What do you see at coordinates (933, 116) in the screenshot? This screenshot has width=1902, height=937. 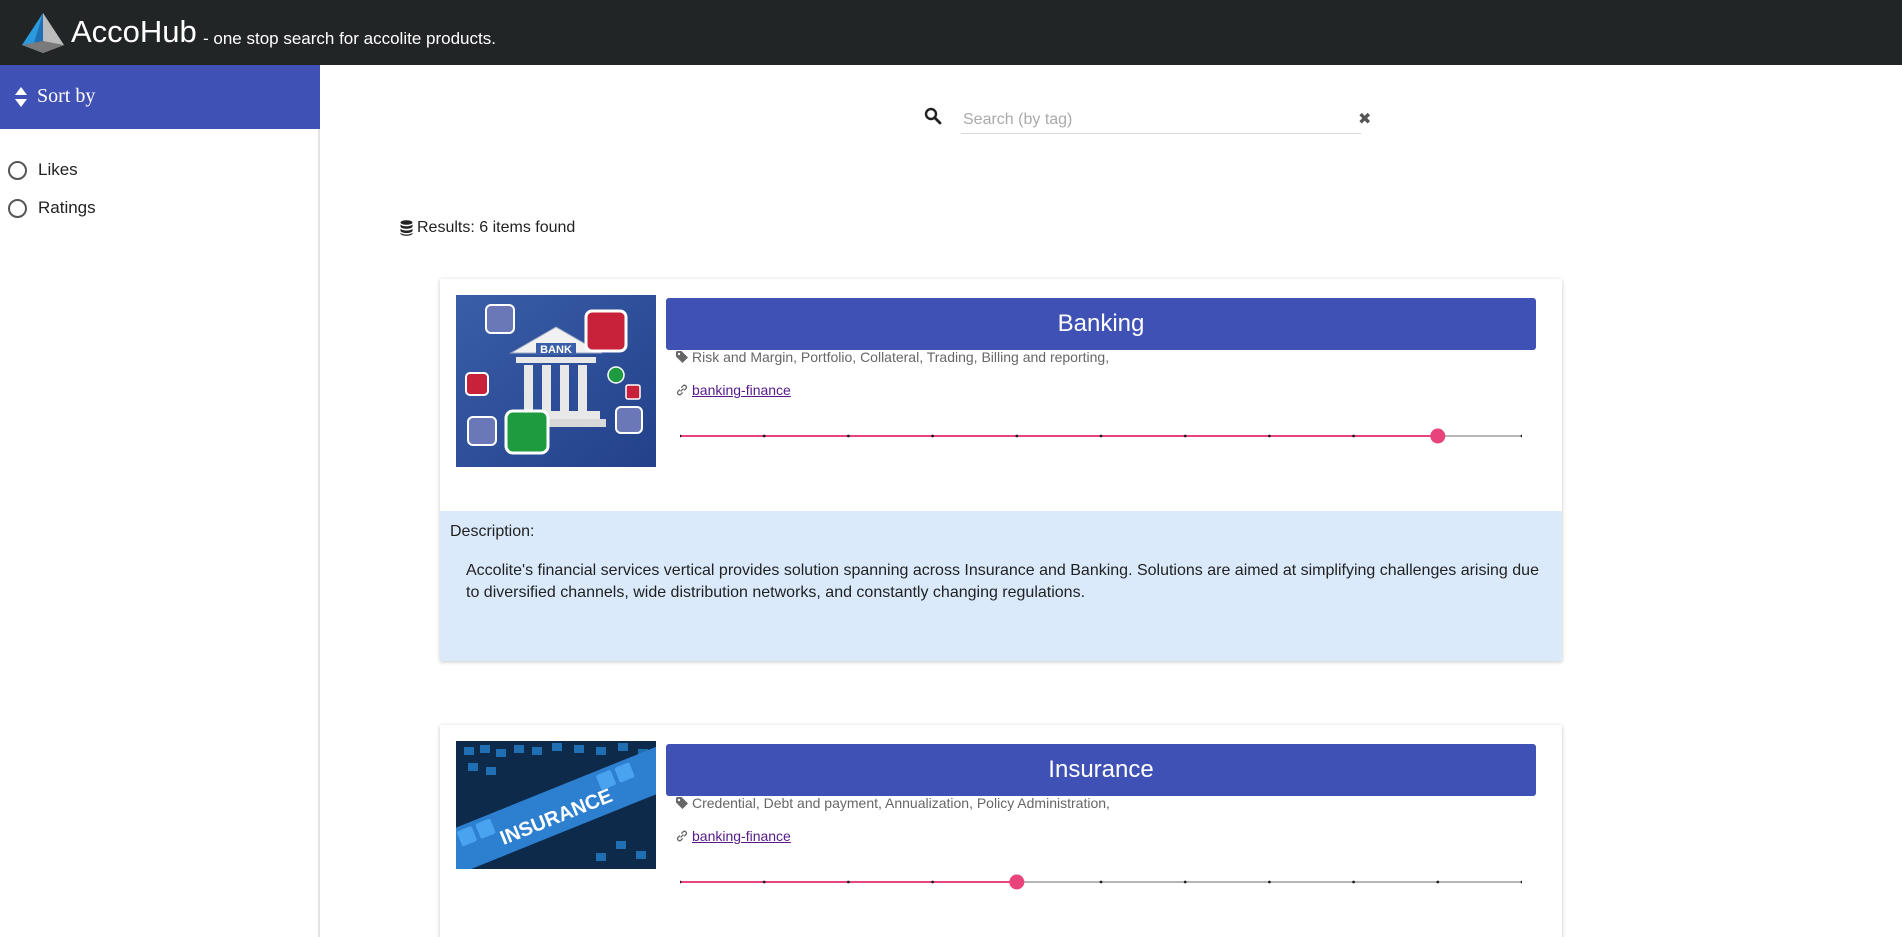 I see `search-icon` at bounding box center [933, 116].